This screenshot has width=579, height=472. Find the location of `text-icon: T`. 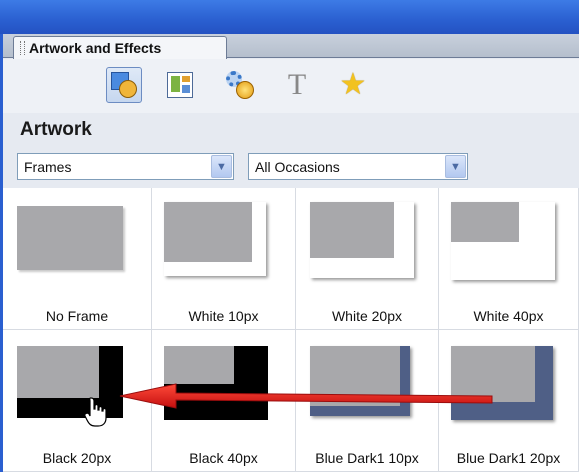

text-icon: T is located at coordinates (297, 84).